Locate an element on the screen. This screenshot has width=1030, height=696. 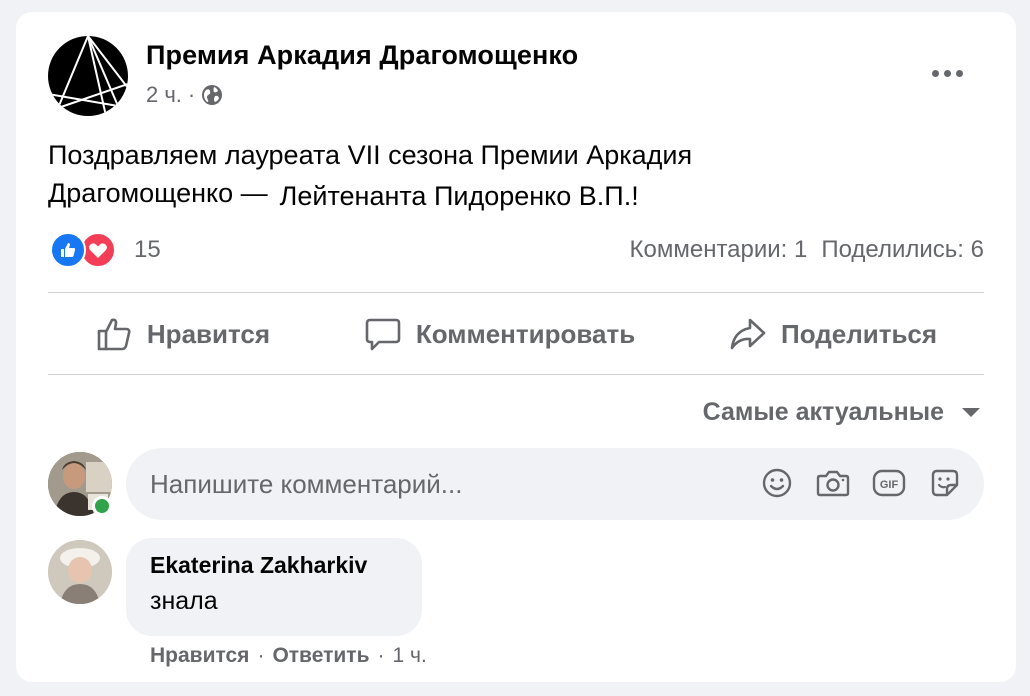
composer-tools: GIF is located at coordinates (861, 483).